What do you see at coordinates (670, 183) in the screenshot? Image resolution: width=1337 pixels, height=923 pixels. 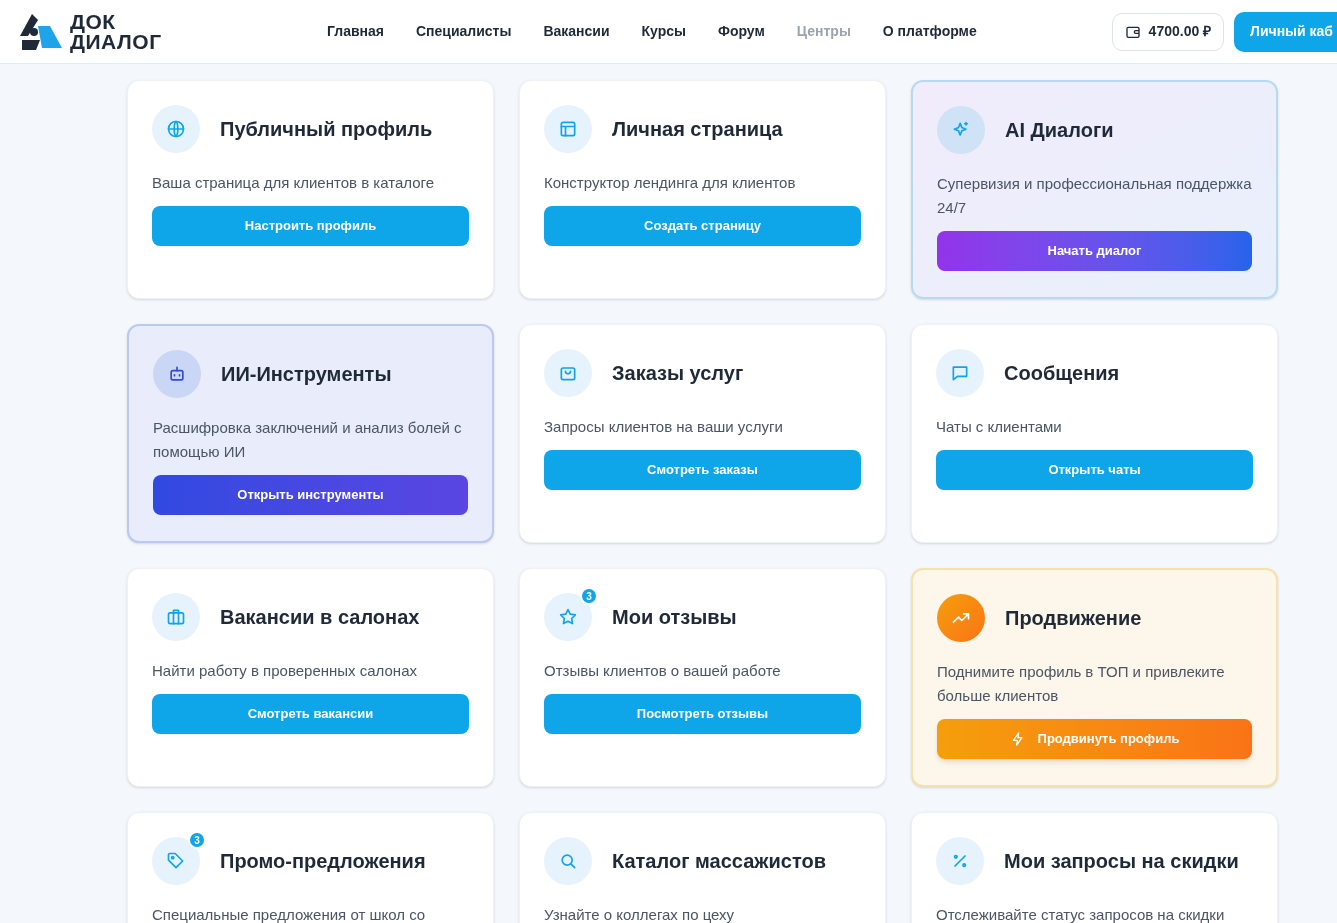 I see `card-description: Конструктор лендинга для клиентов` at bounding box center [670, 183].